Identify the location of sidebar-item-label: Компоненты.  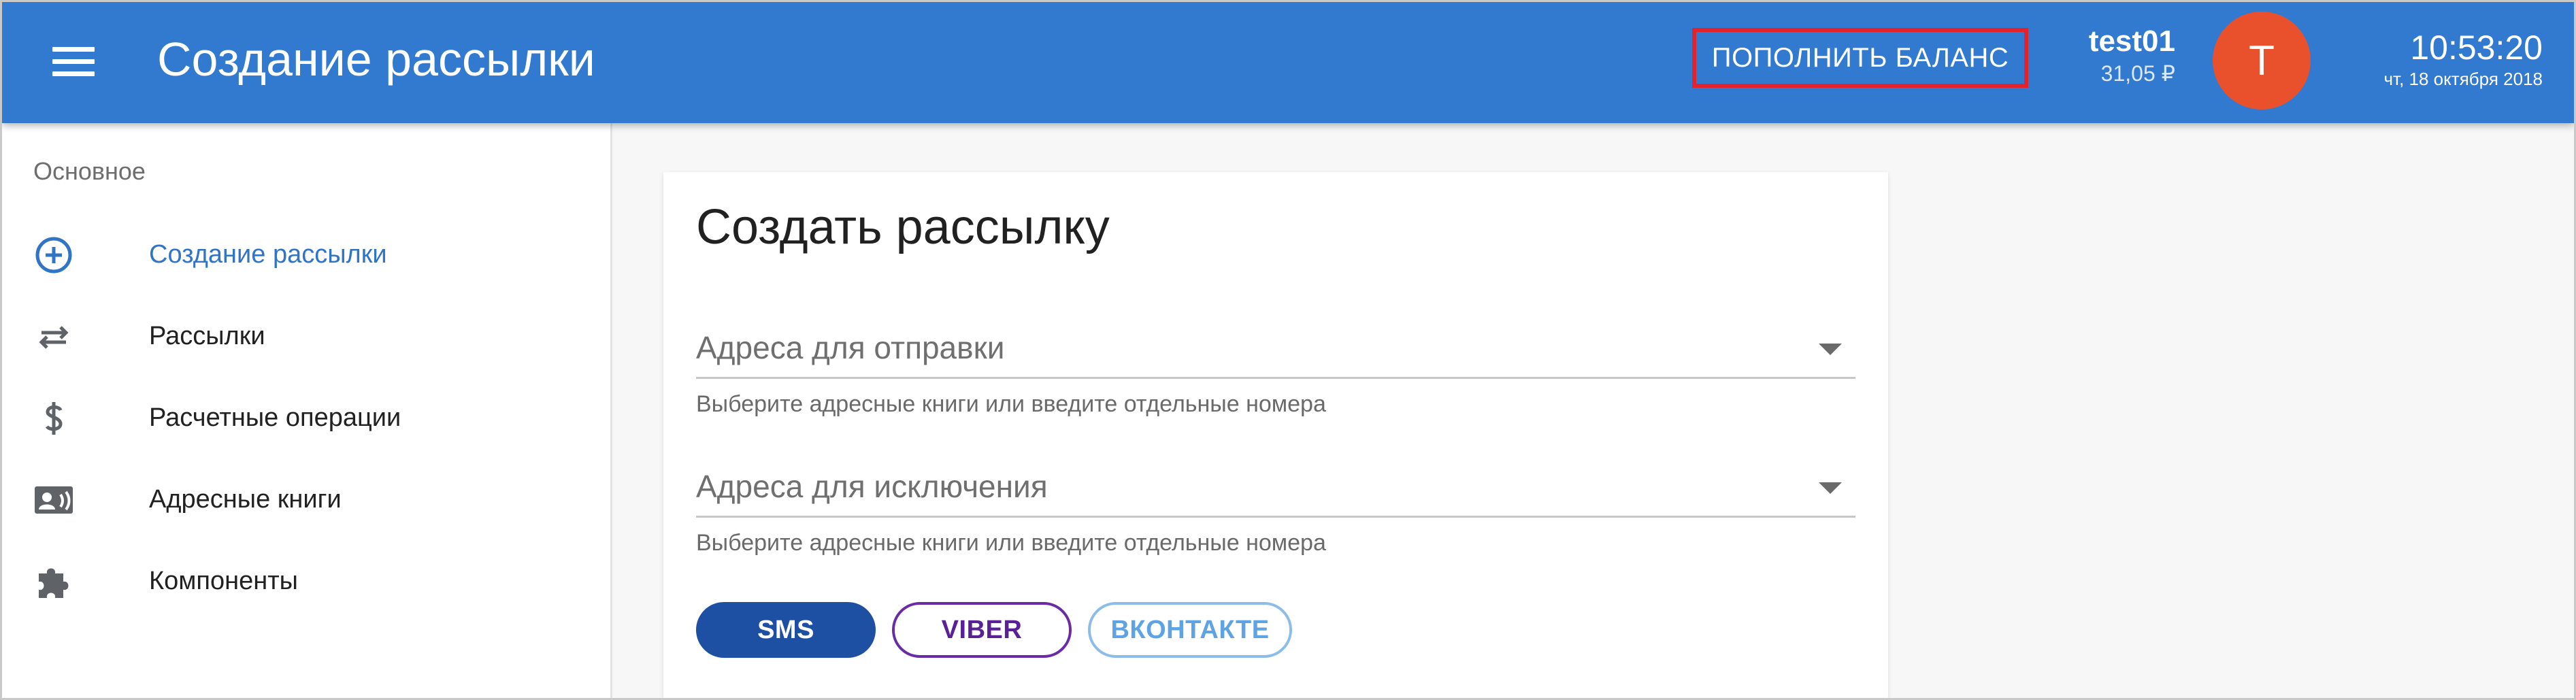
(223, 581).